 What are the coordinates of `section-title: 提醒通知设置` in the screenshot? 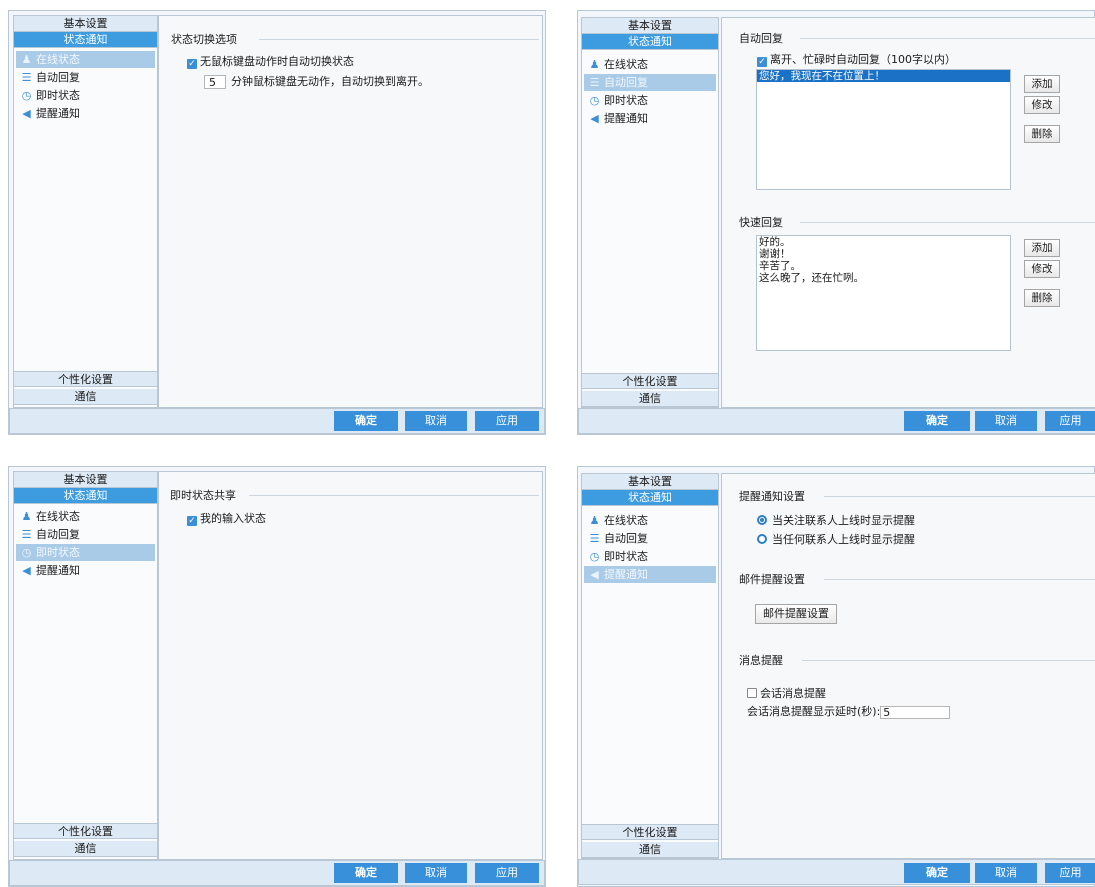 It's located at (772, 496).